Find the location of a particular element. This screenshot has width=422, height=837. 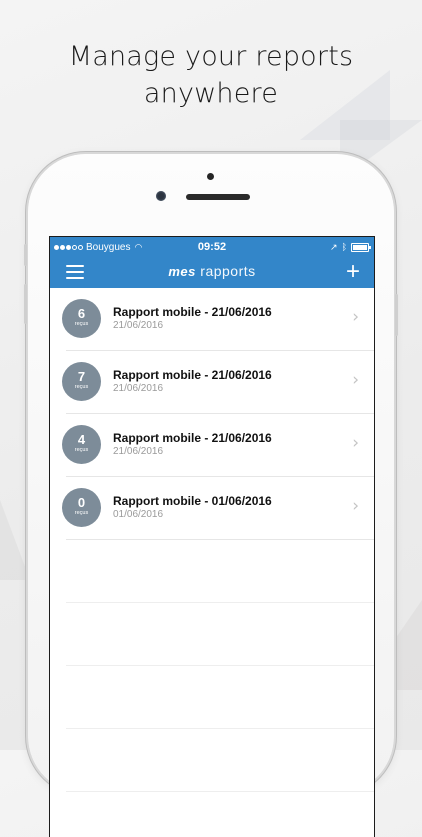

badge-count: 4 is located at coordinates (81, 439).